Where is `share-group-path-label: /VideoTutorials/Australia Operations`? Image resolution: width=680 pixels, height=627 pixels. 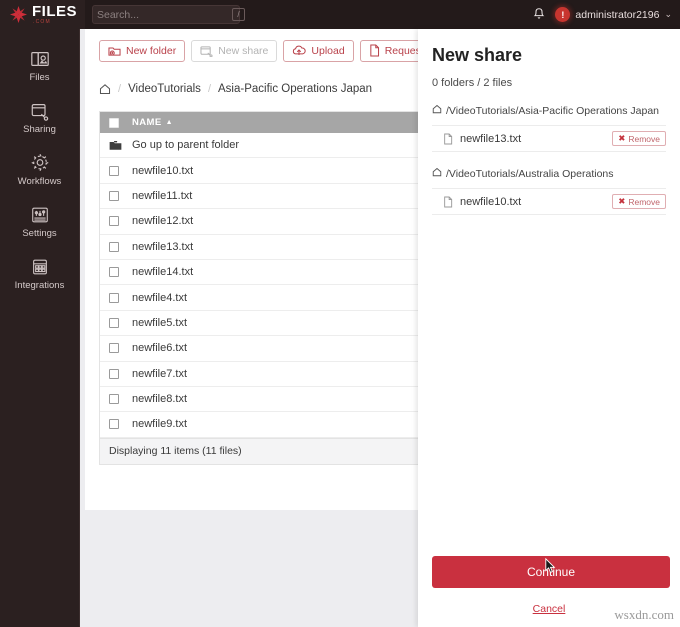
share-group-path-label: /VideoTutorials/Australia Operations is located at coordinates (530, 173).